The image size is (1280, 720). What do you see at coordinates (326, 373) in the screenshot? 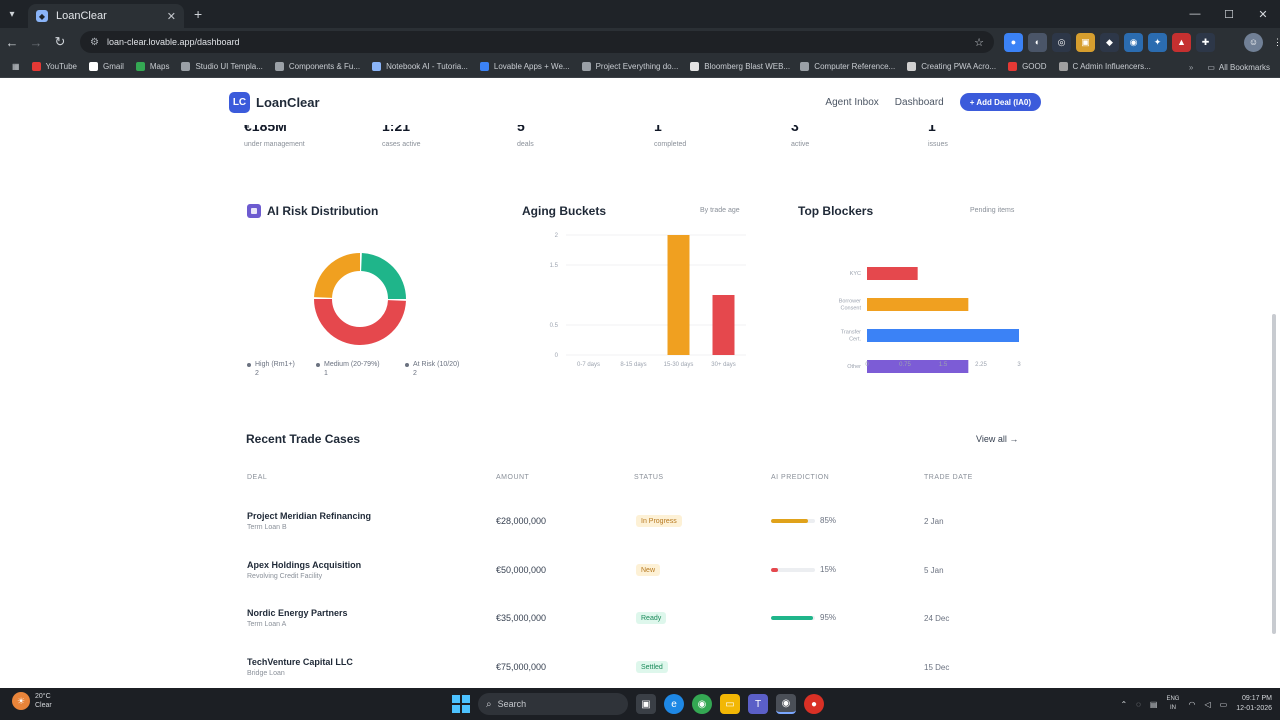
I see `legend-count: 1` at bounding box center [326, 373].